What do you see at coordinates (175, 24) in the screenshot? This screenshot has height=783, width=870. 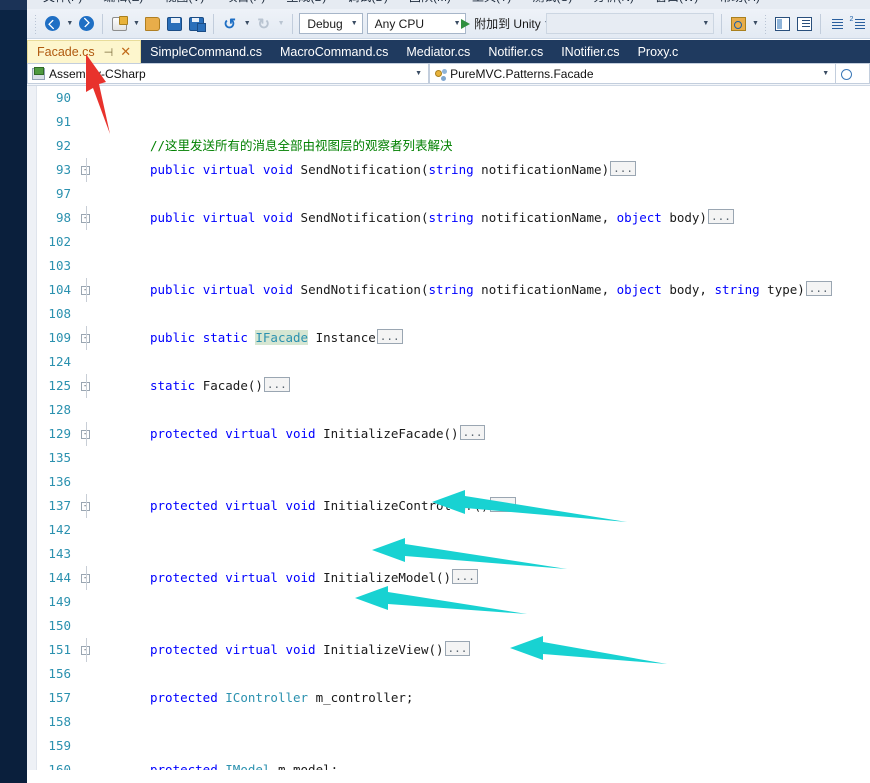 I see `save-icon` at bounding box center [175, 24].